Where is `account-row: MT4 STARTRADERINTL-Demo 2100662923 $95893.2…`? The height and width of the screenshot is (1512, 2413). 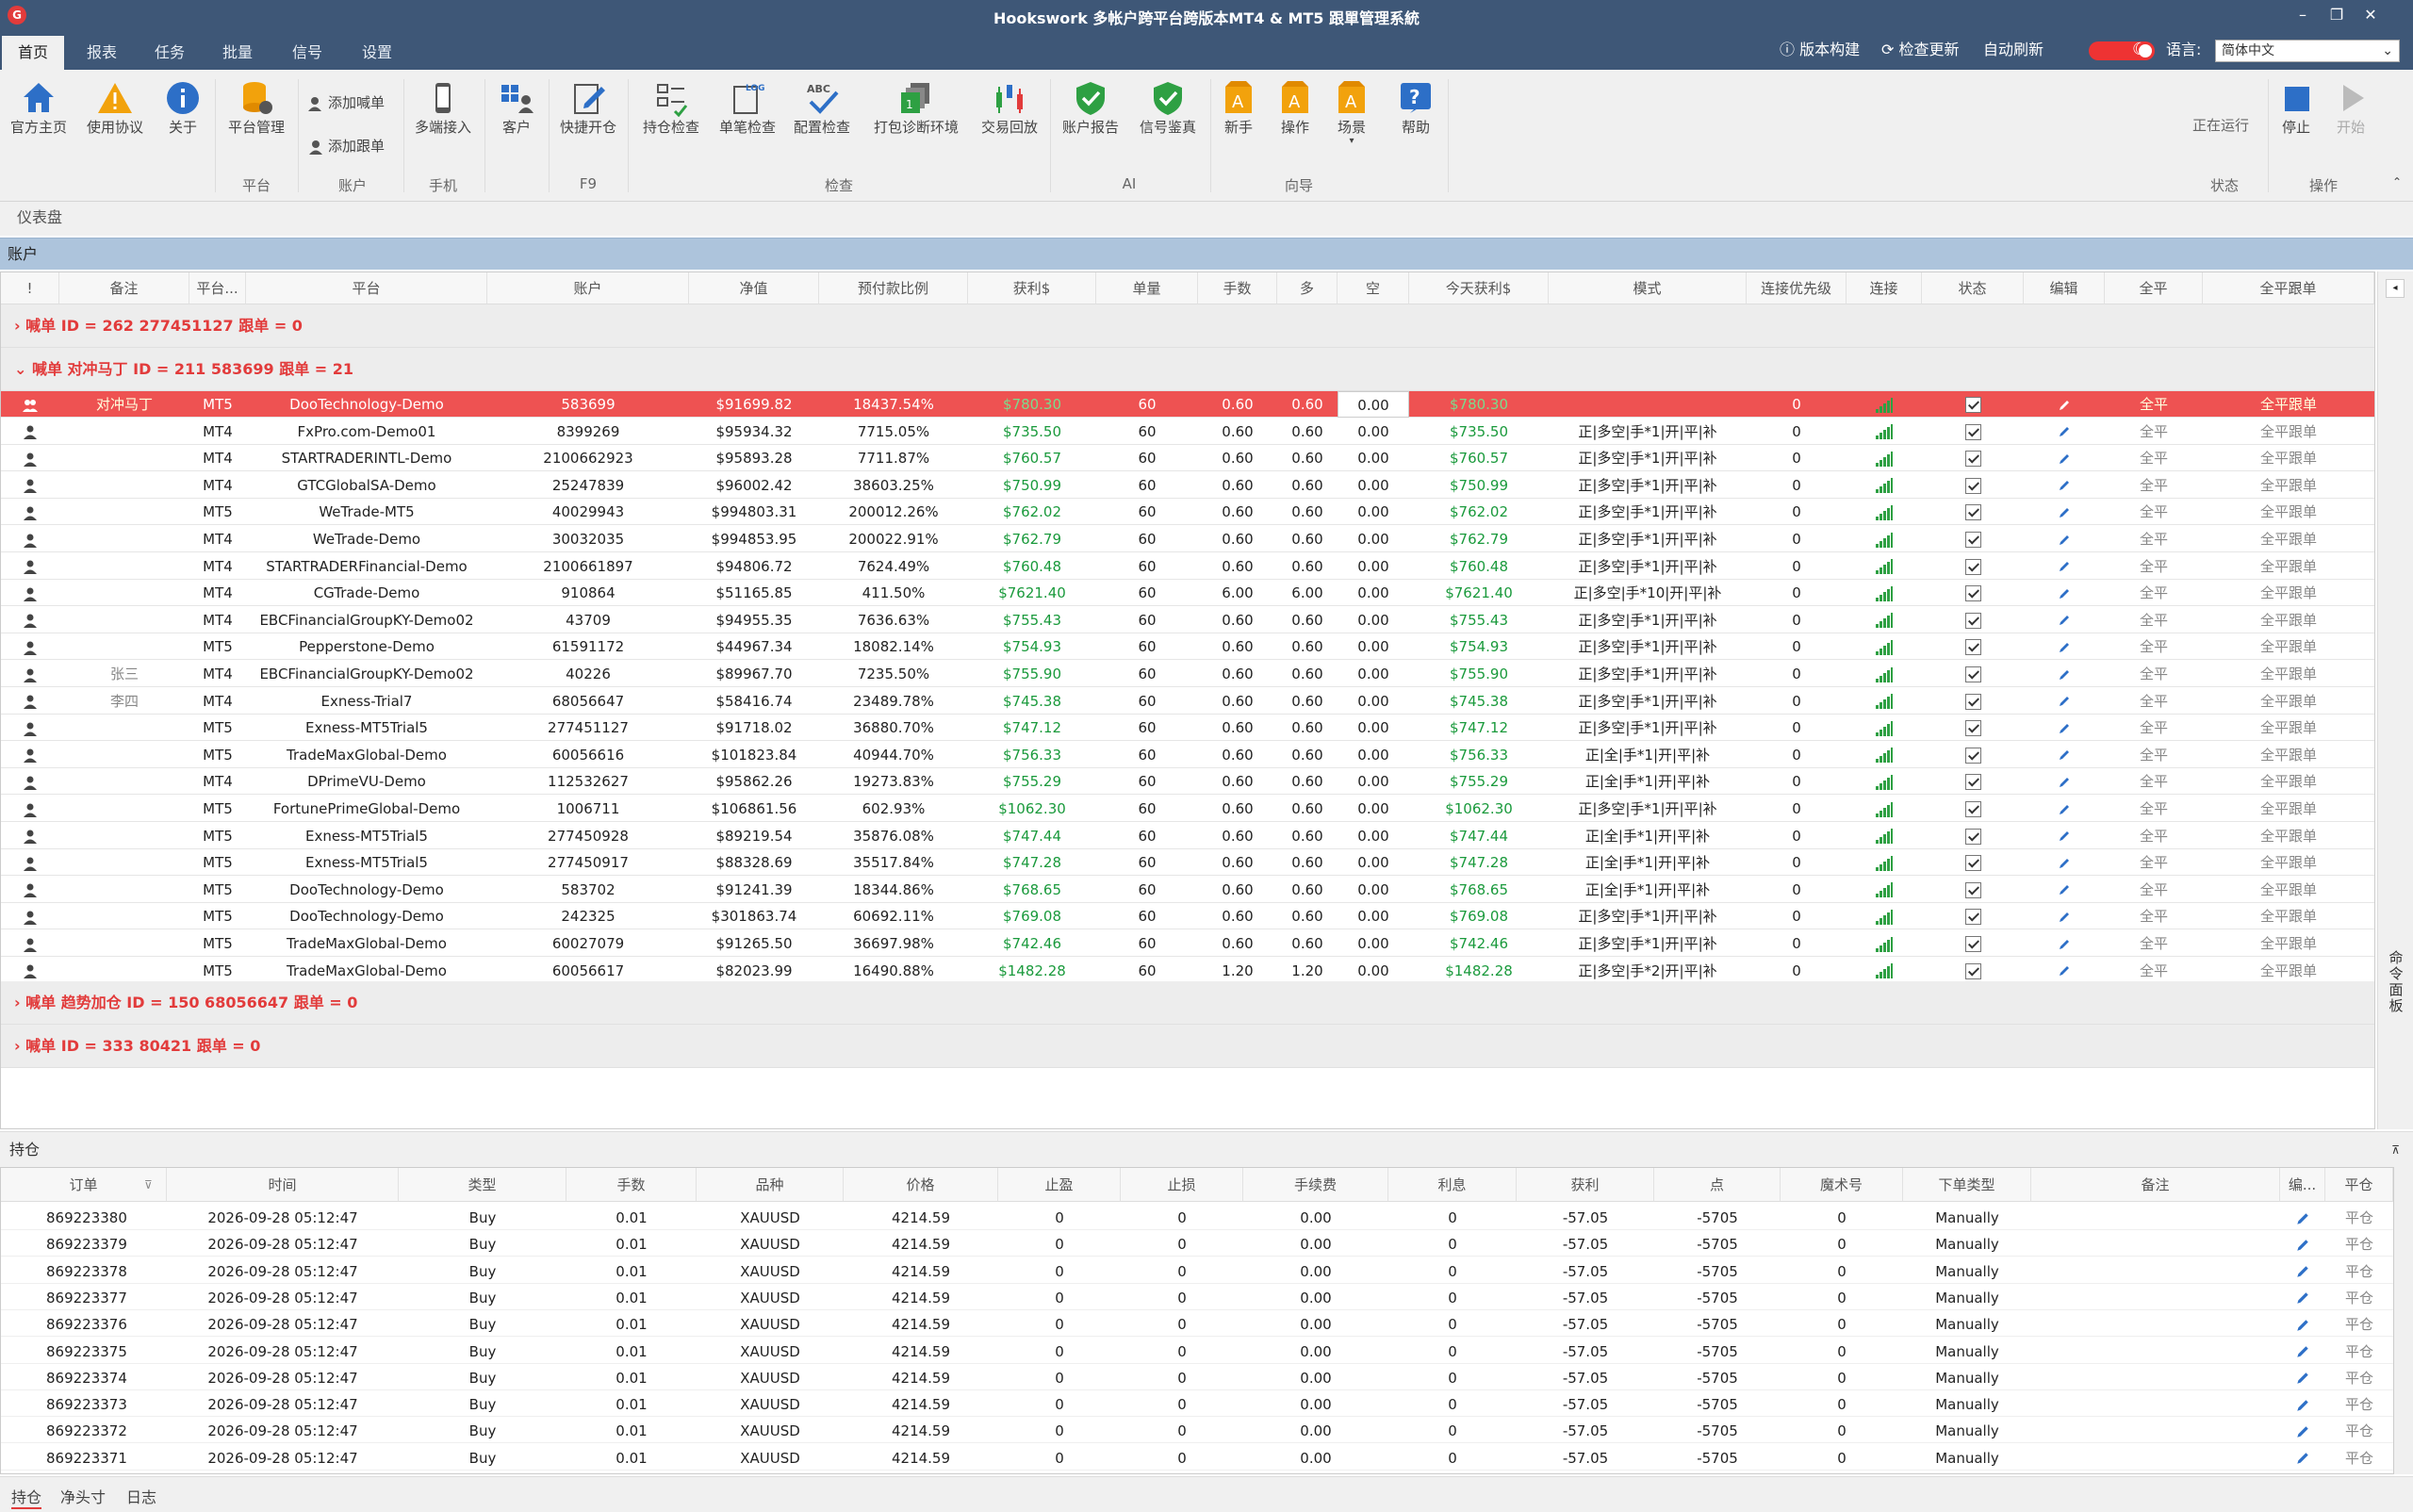
account-row: MT4 STARTRADERINTL-Demo 2100662923 $95893.2… is located at coordinates (1187, 459).